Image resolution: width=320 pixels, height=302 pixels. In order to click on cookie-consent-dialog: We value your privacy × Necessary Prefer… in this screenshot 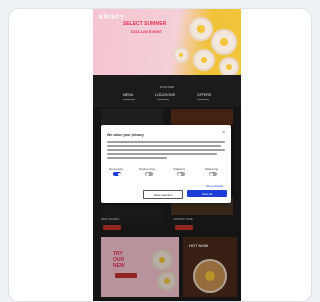, I will do `click(166, 164)`.